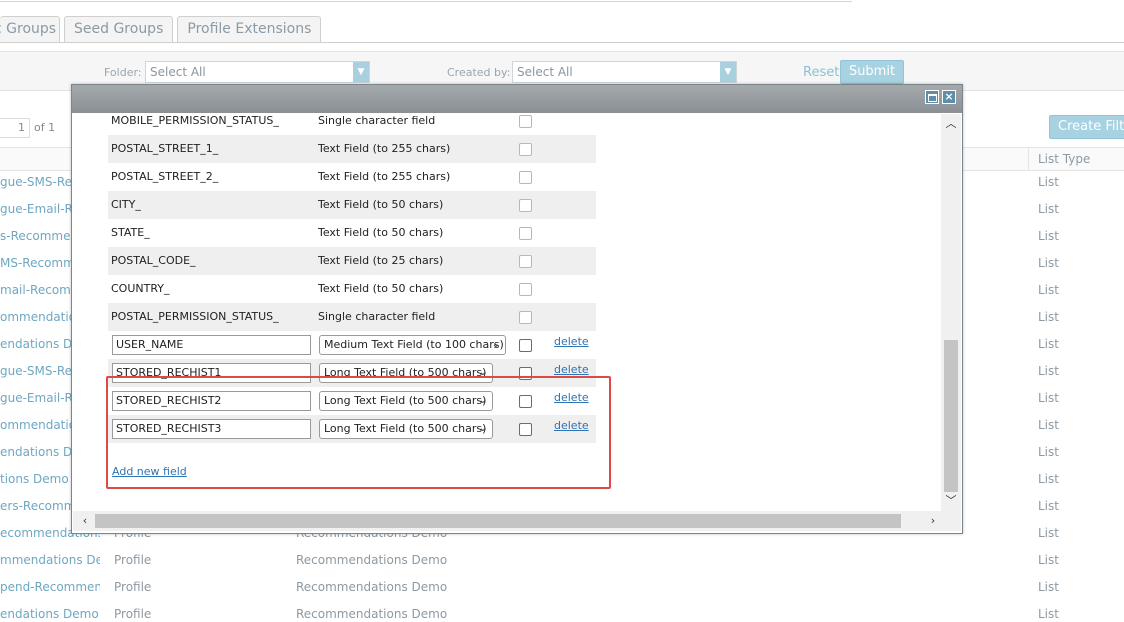  What do you see at coordinates (85, 521) in the screenshot?
I see `scroll-left-icon: ‹` at bounding box center [85, 521].